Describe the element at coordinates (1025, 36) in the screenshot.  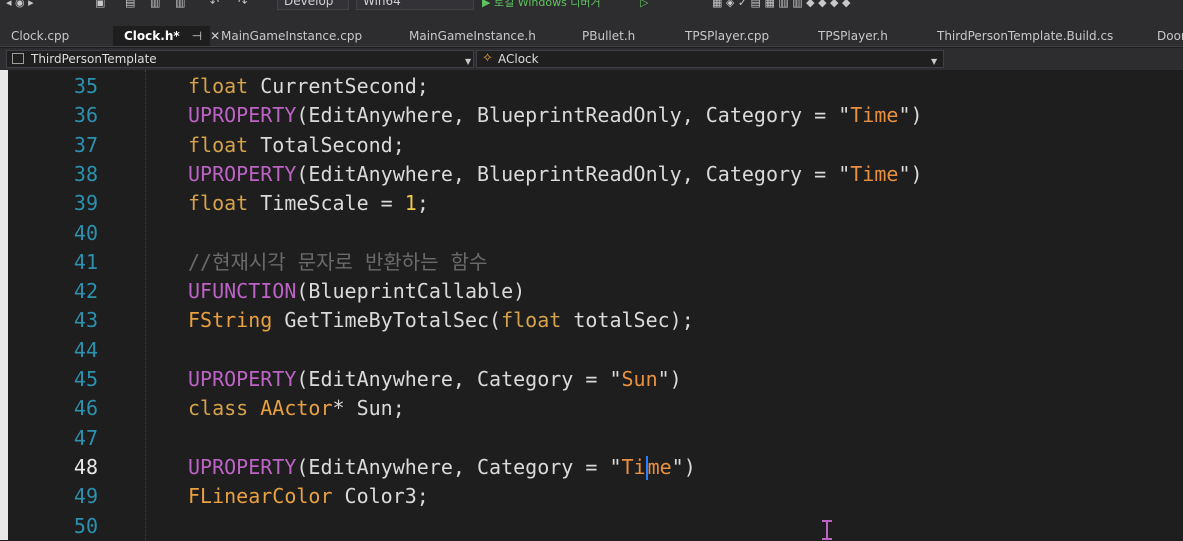
I see `document-tab-label: ThirdPersonTemplate.Build.cs` at that location.